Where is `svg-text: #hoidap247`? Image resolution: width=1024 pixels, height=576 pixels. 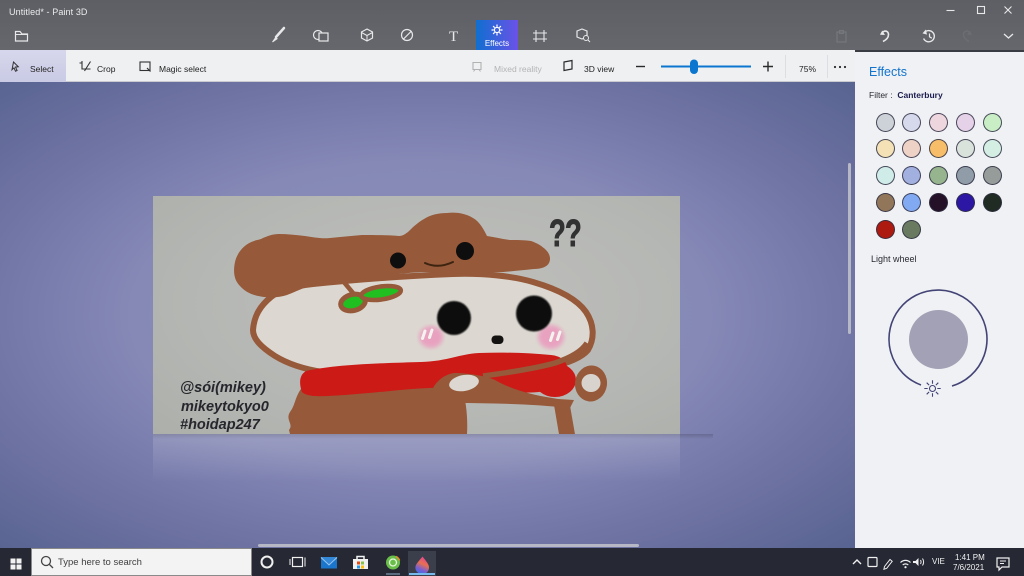 svg-text: #hoidap247 is located at coordinates (220, 425).